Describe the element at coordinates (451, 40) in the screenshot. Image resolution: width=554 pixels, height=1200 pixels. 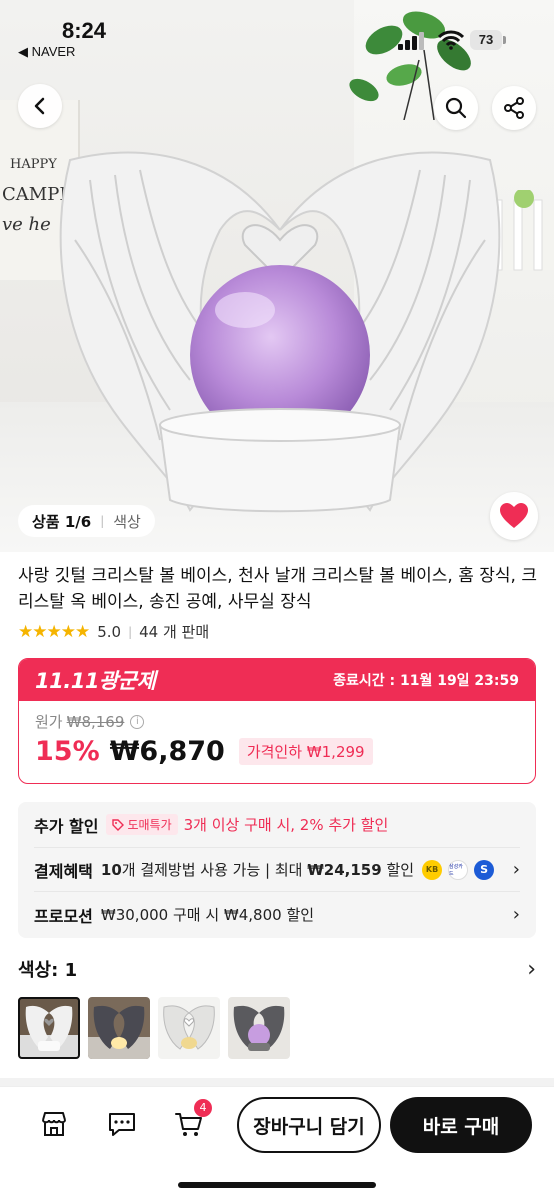
I see `wifi-icon` at that location.